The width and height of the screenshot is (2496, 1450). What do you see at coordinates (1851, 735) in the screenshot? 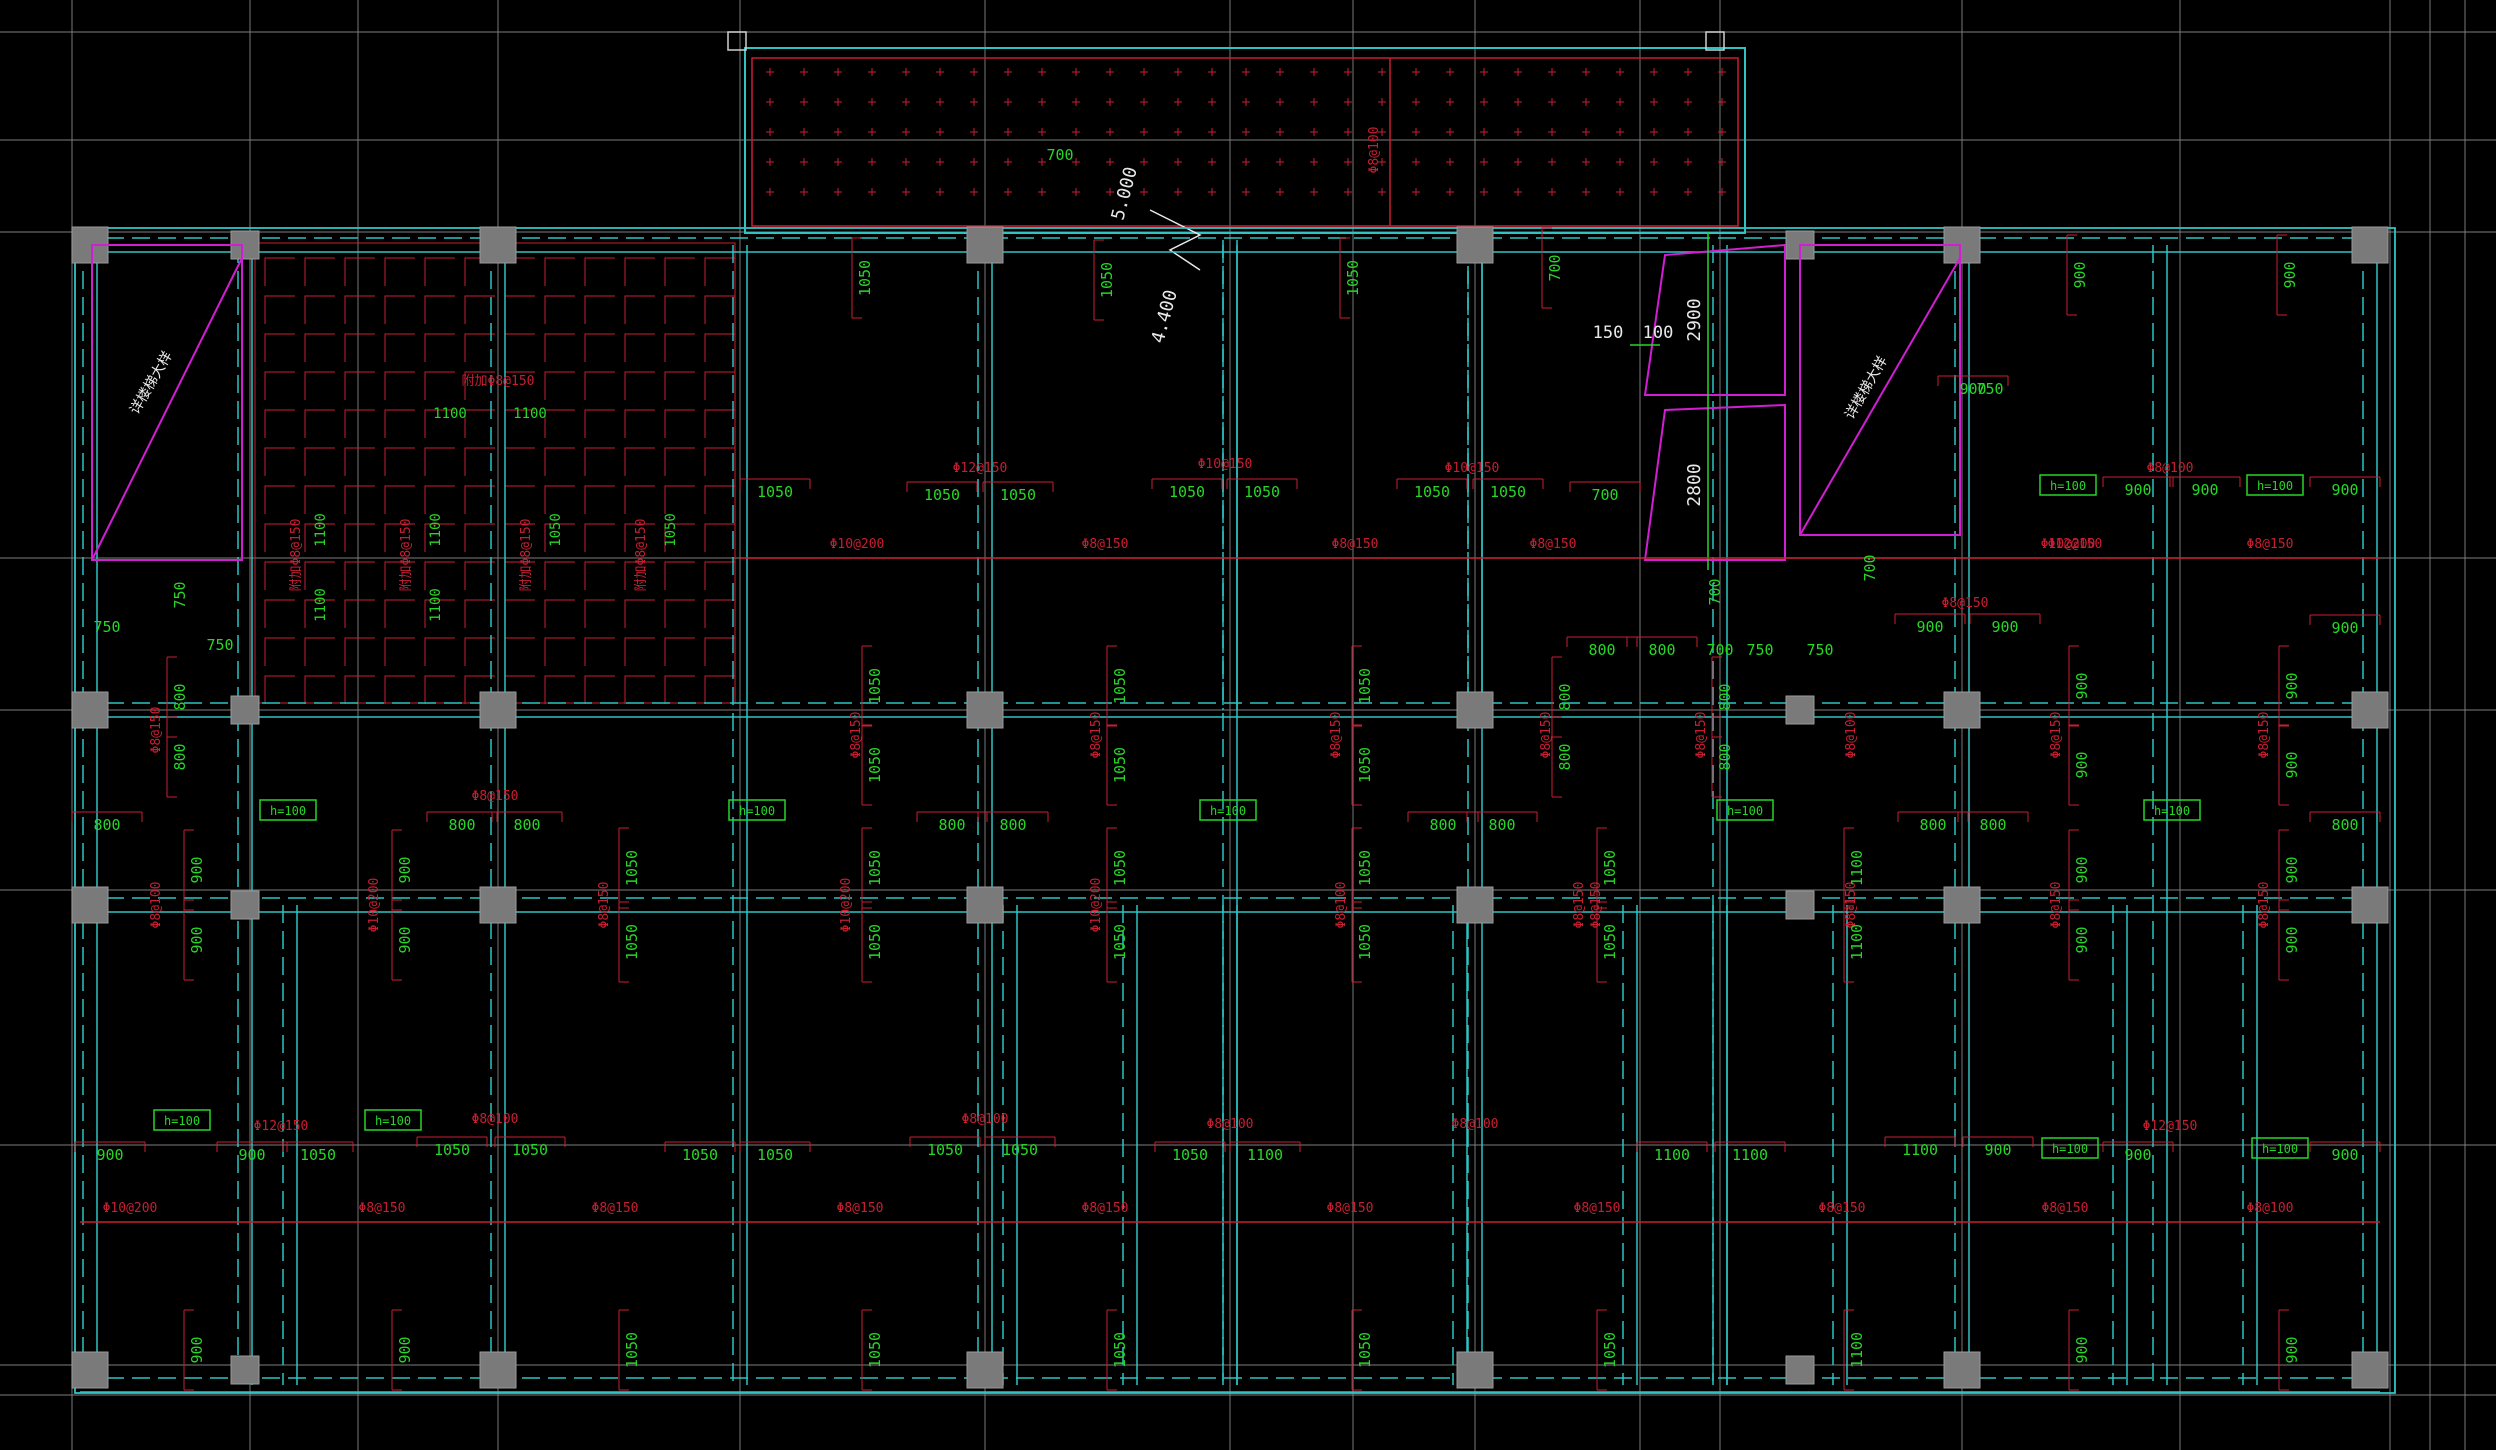
I see `rebar-label-vertical: Φ8@100` at bounding box center [1851, 735].